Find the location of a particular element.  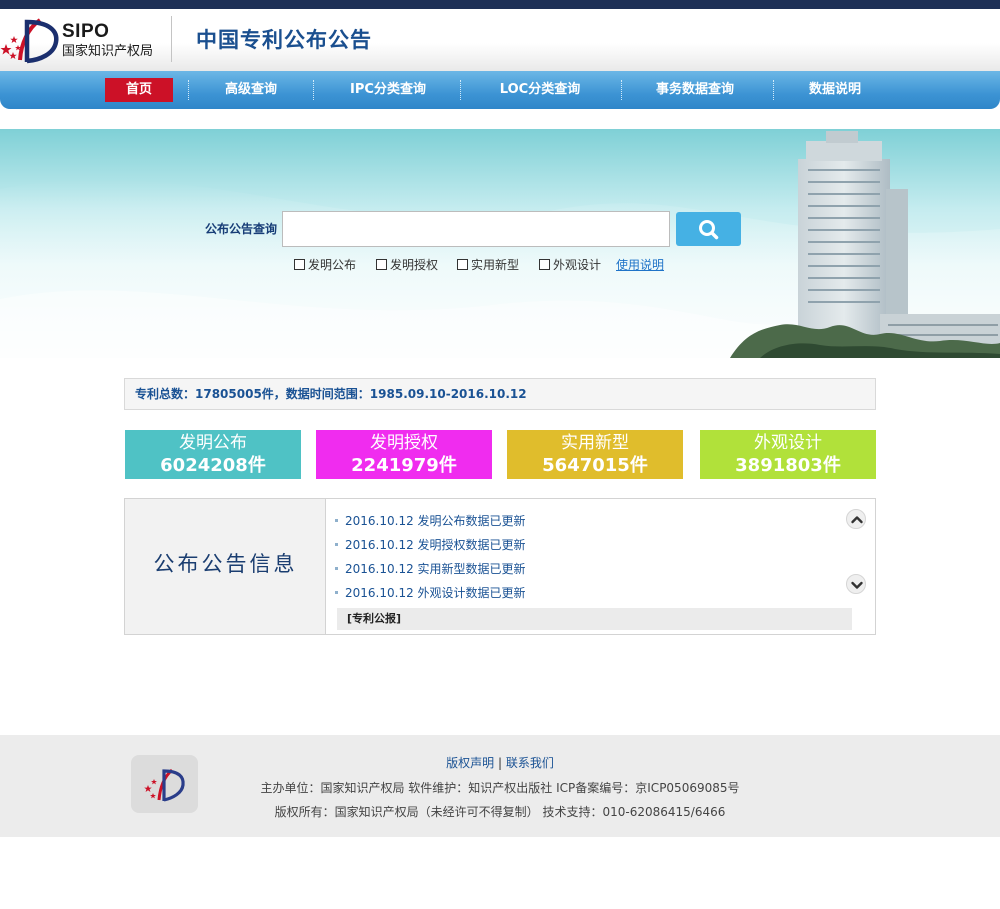

search-icon is located at coordinates (709, 230).